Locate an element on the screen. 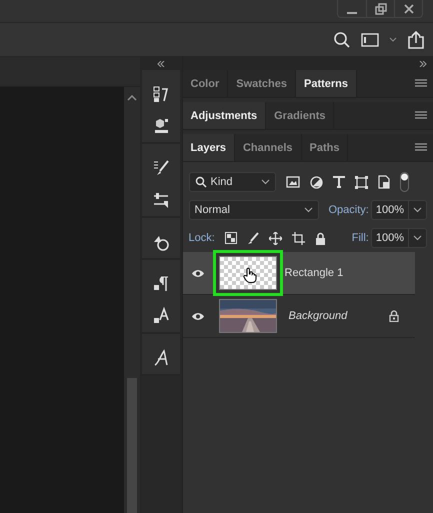 Image resolution: width=433 pixels, height=513 pixels. panel-tab: Adjustments is located at coordinates (224, 115).